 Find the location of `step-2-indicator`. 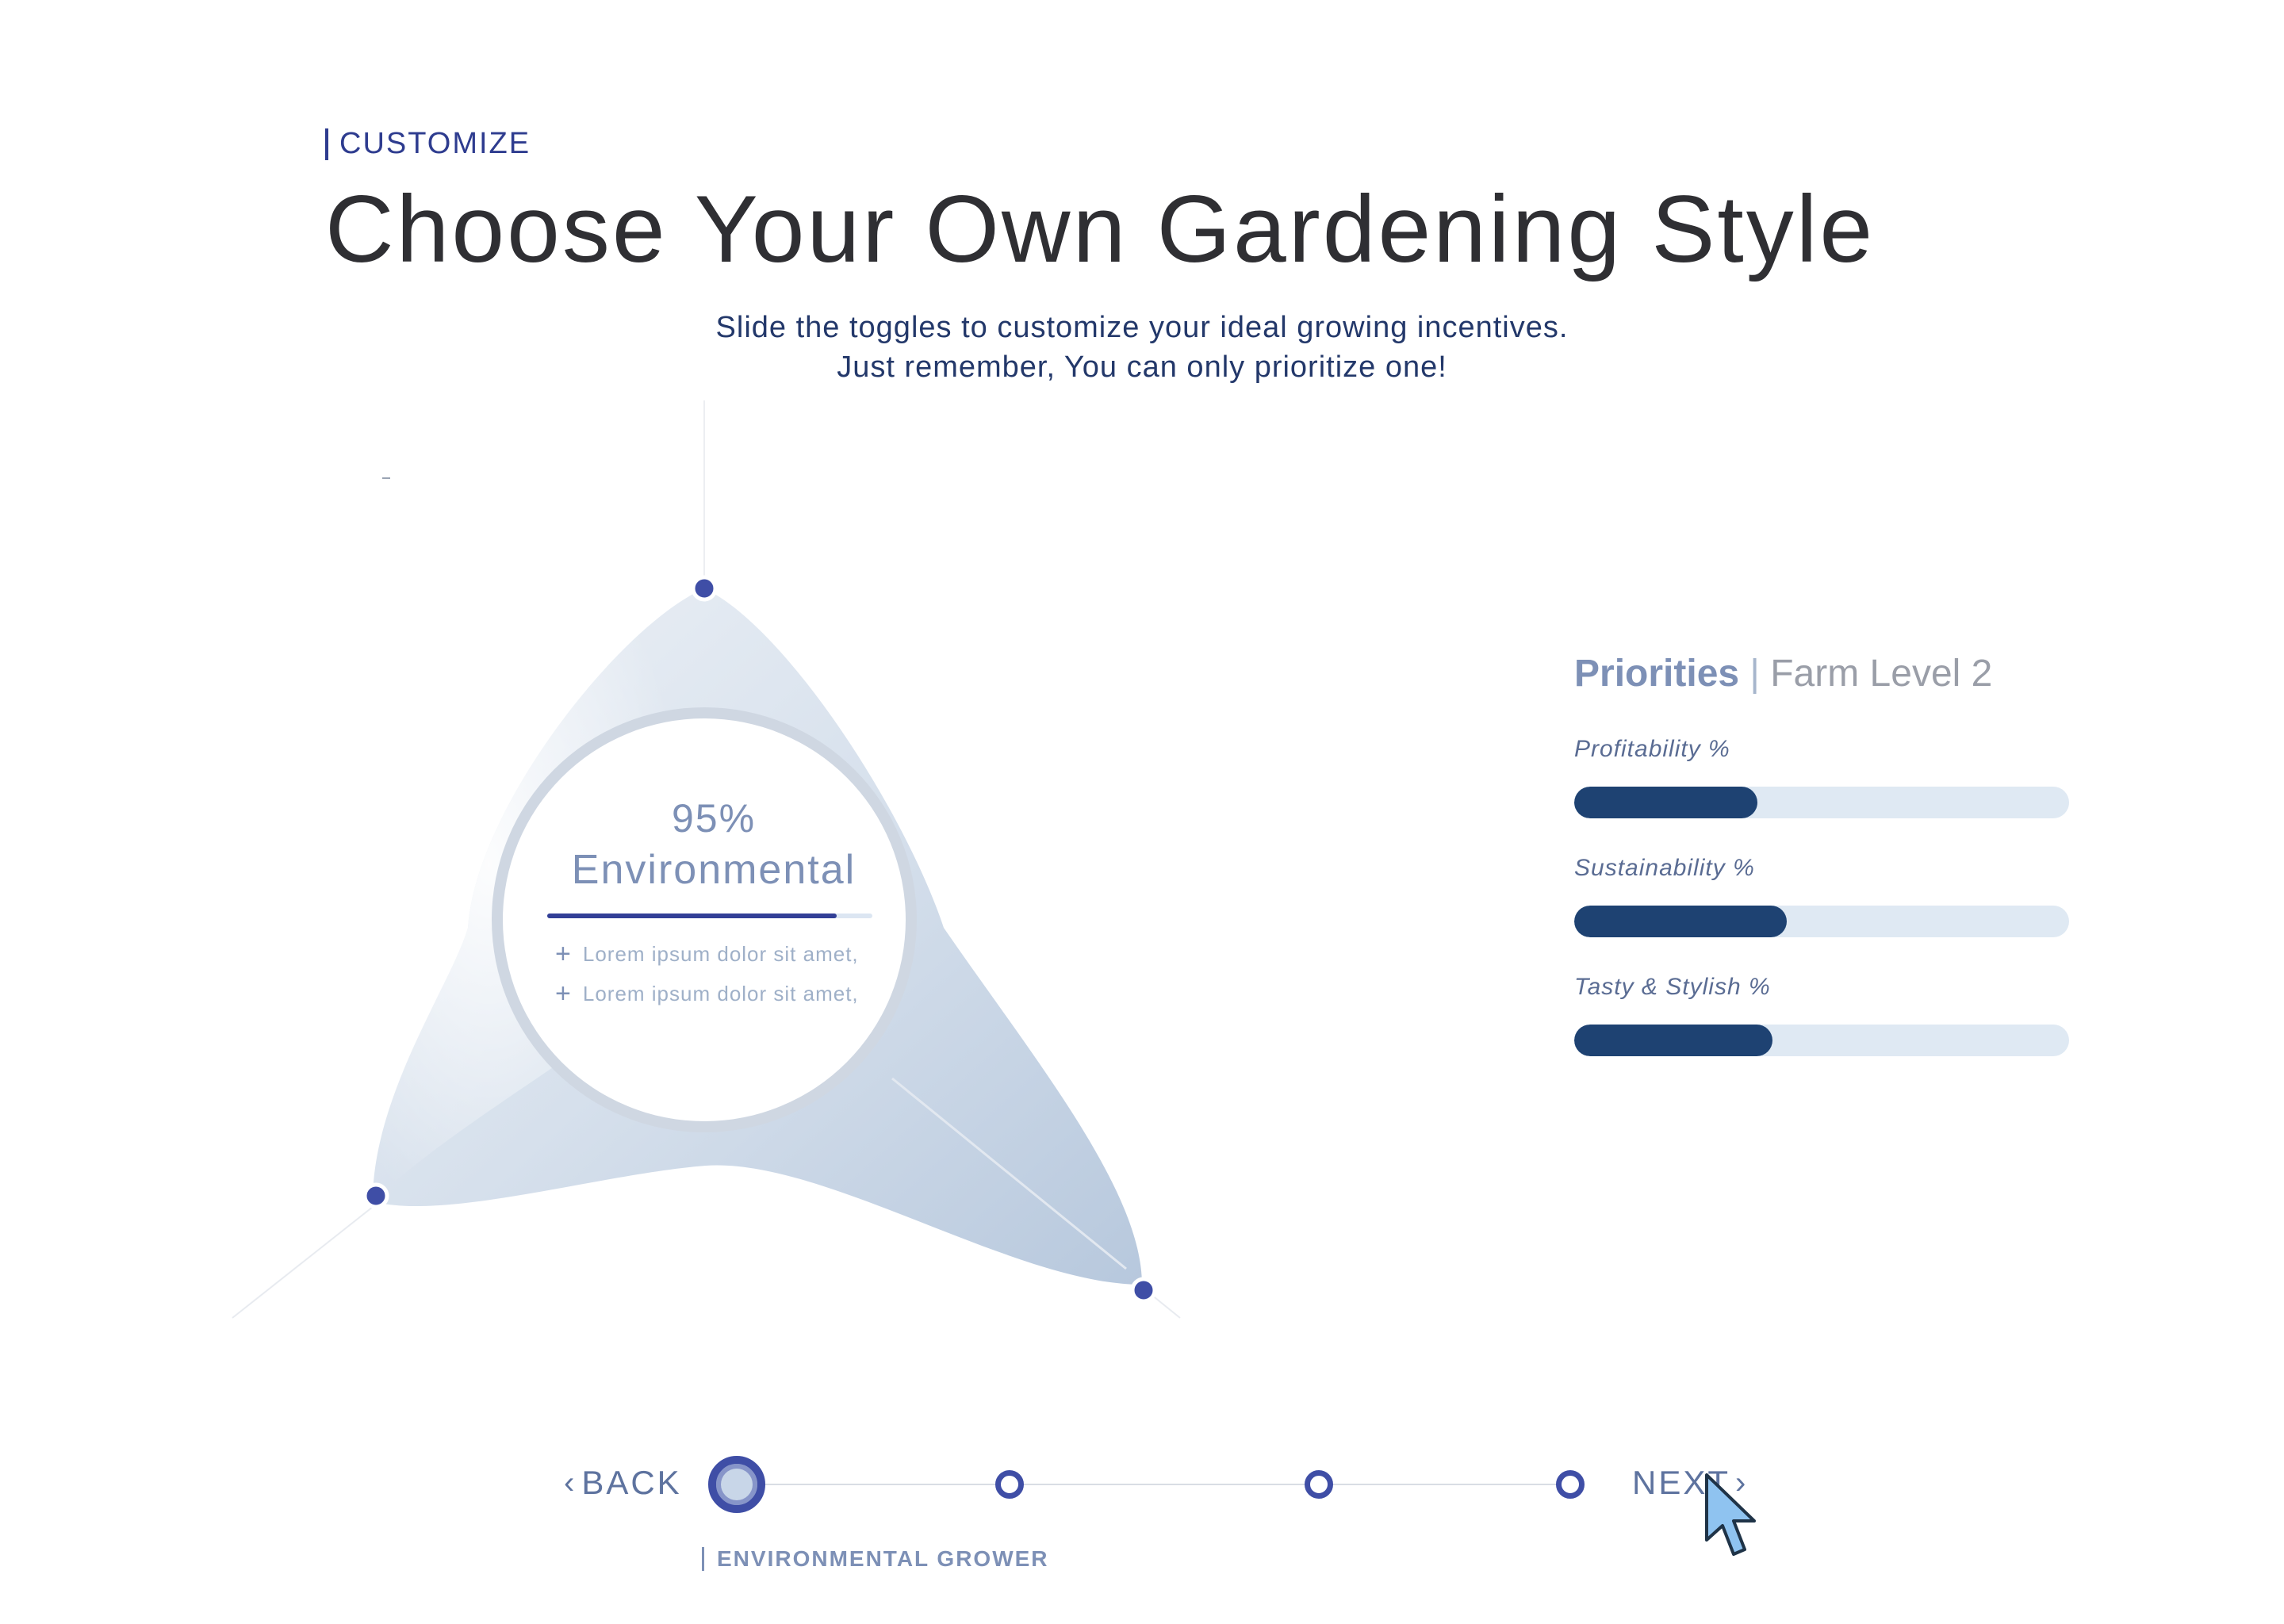

step-2-indicator is located at coordinates (1009, 1484).